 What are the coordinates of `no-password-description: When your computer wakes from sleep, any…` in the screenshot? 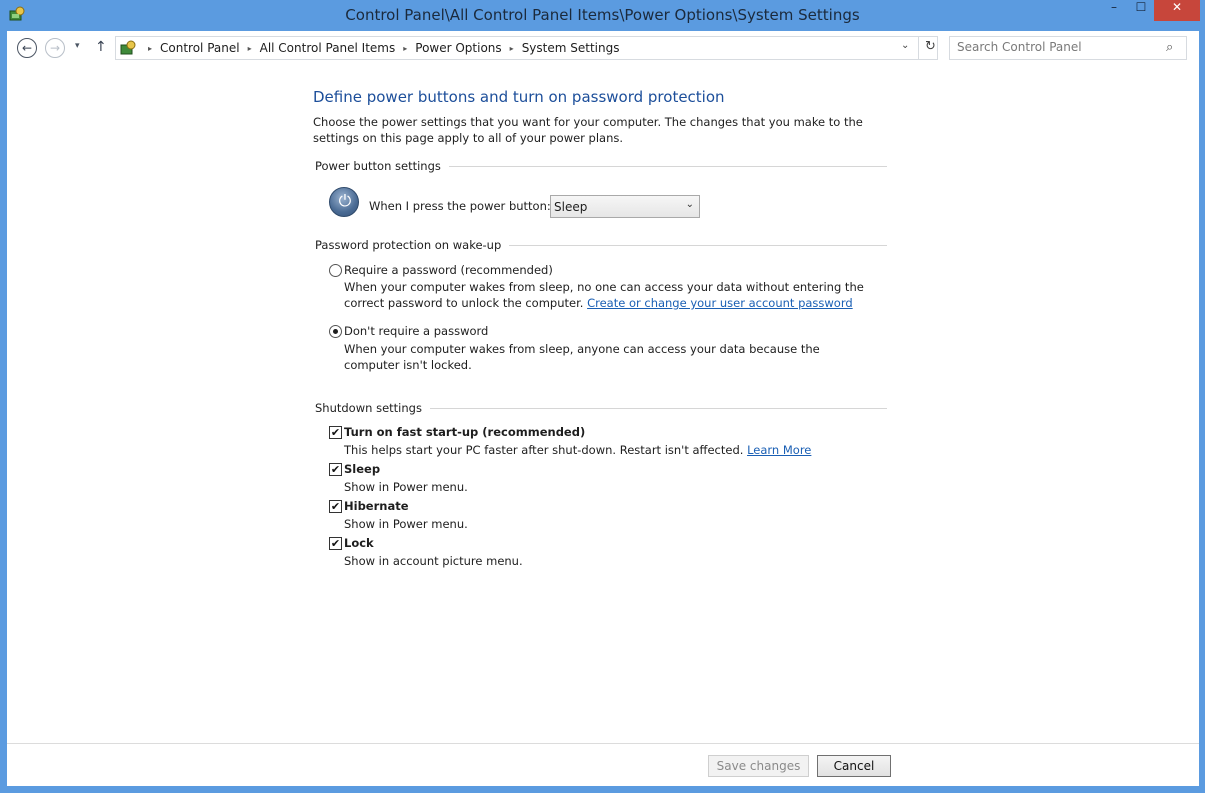 It's located at (582, 357).